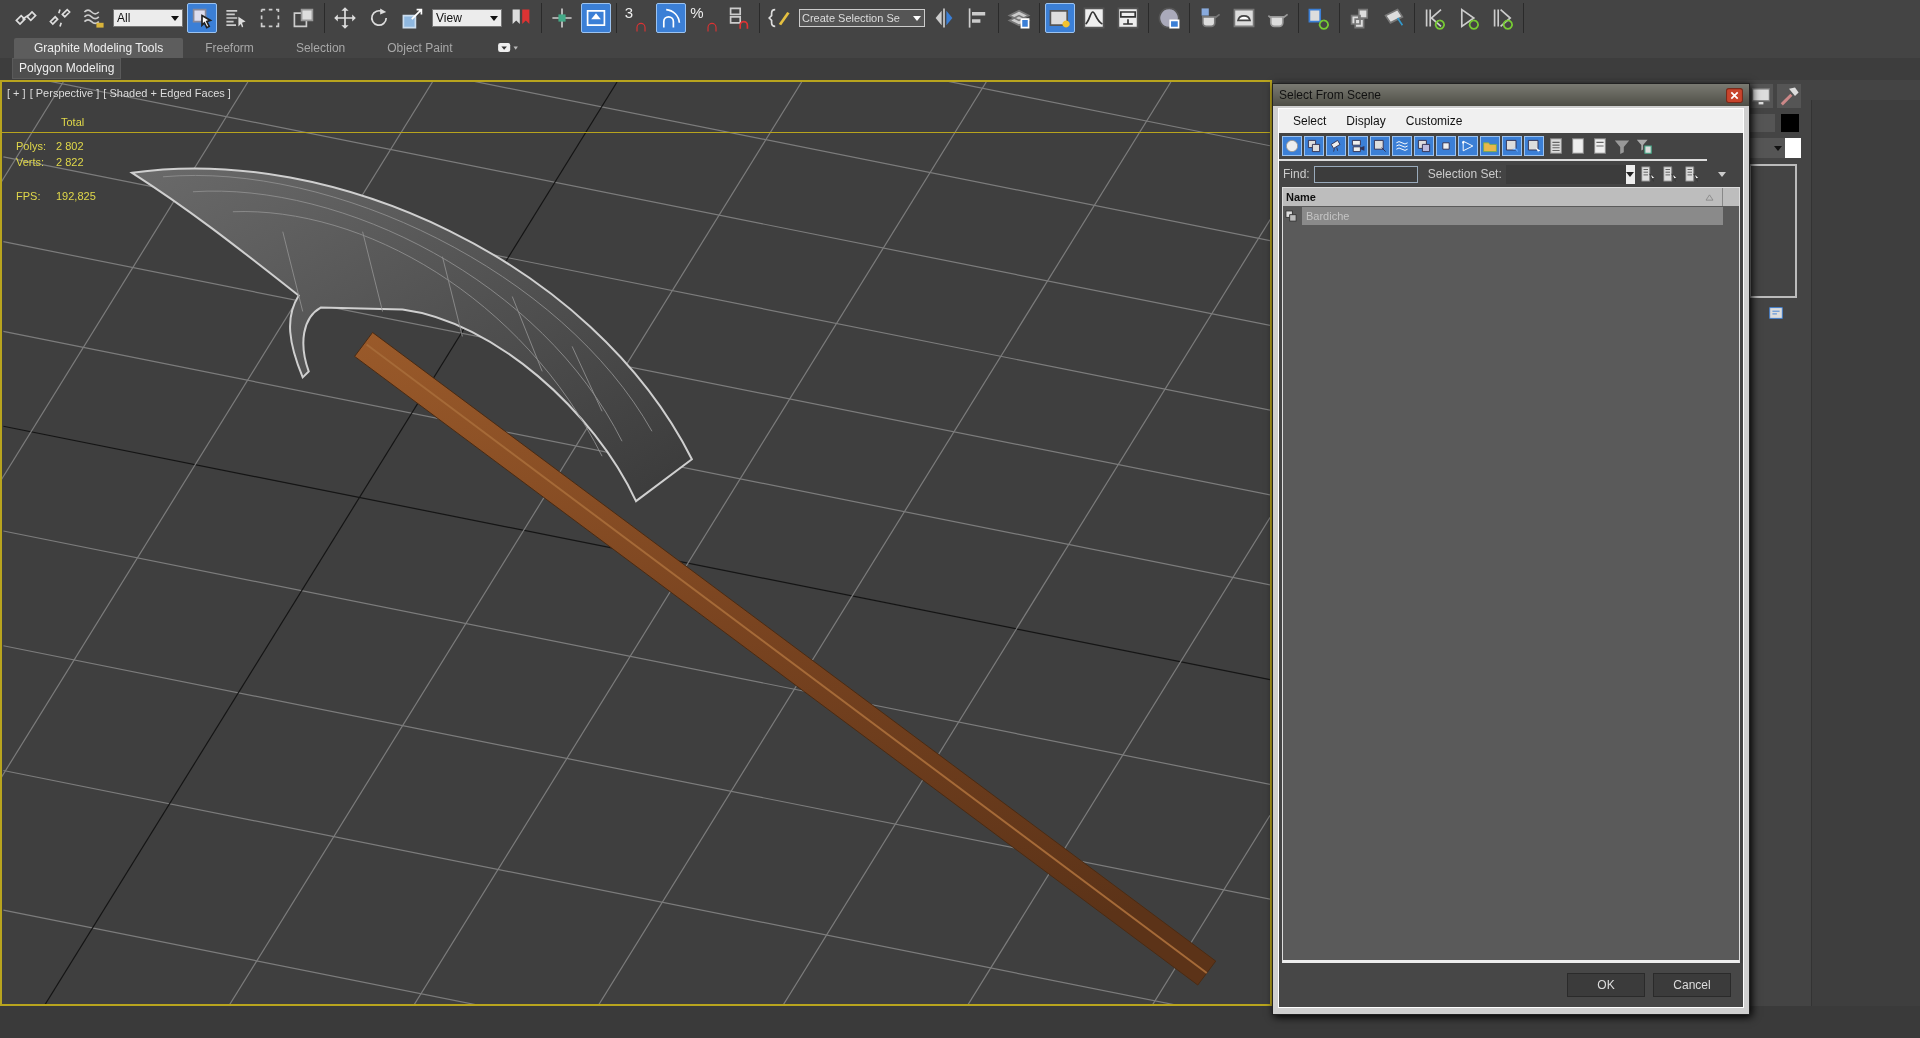  I want to click on stat-label: Verts:, so click(31, 163).